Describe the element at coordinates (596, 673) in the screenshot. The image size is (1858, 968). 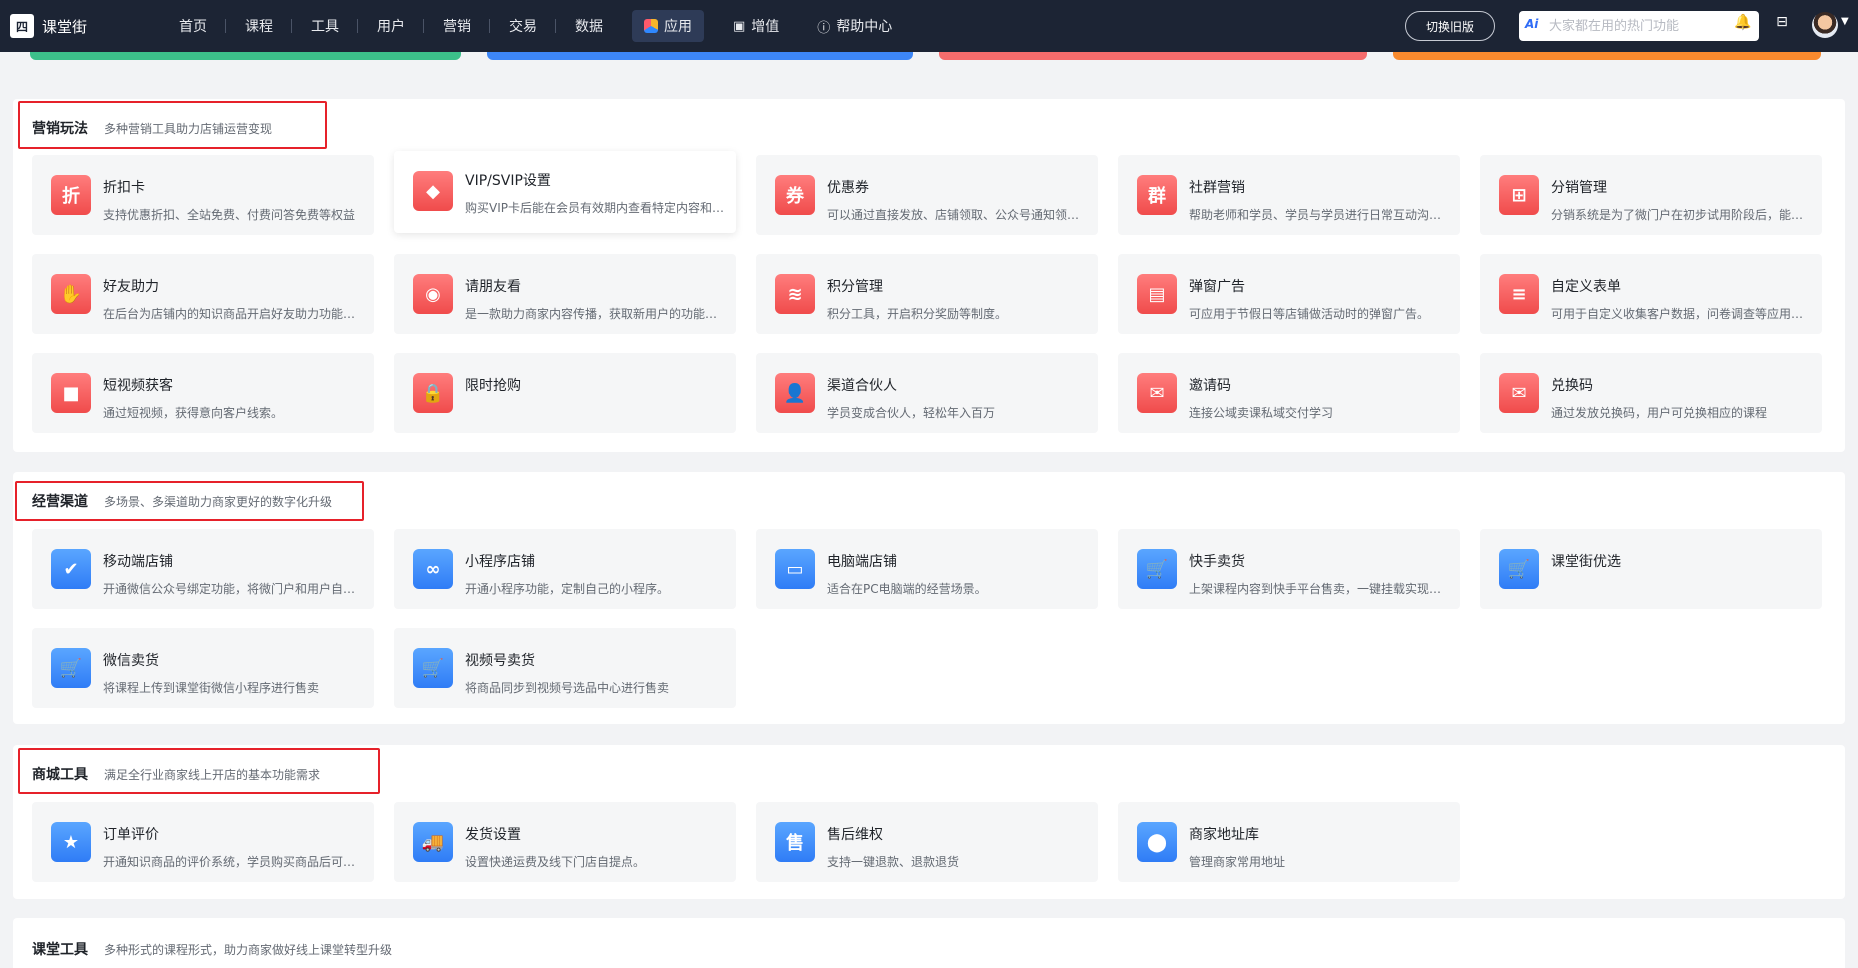
I see `app-card-body: 视频号卖货 将商品同步到视频号选品中心进行售卖` at that location.